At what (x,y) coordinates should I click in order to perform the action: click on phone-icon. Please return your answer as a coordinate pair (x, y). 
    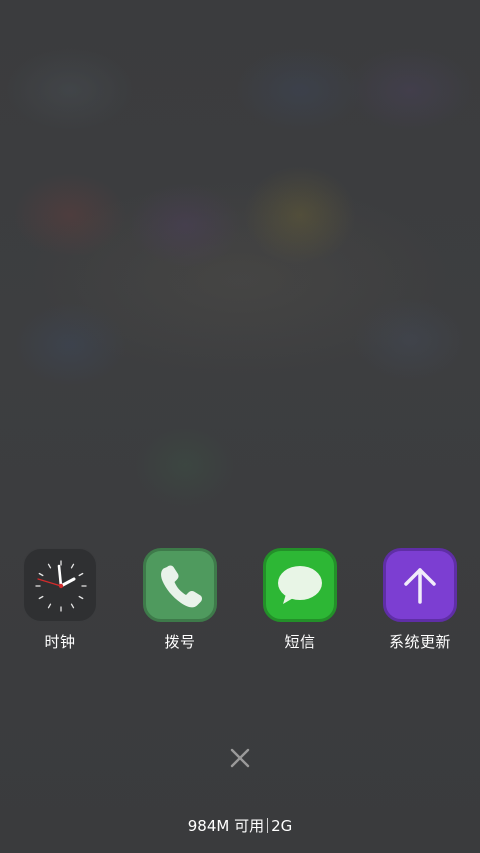
    Looking at the image, I should click on (180, 585).